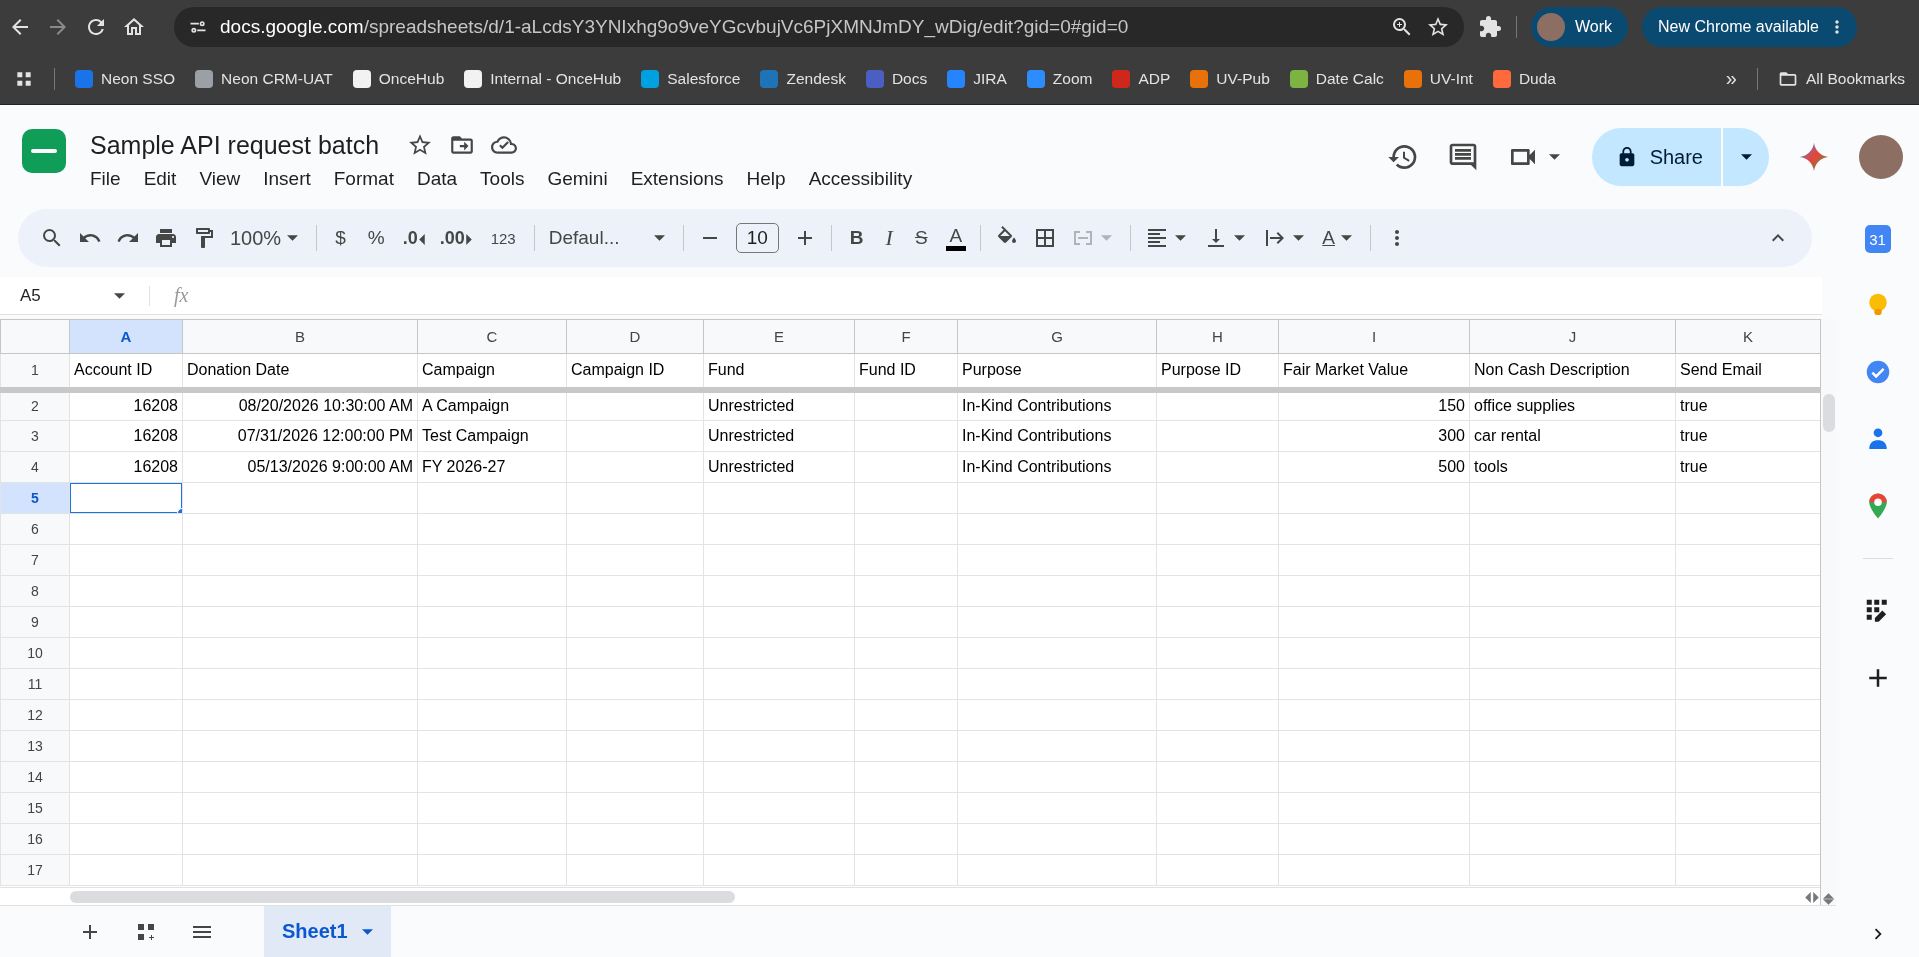 Image resolution: width=1919 pixels, height=957 pixels. Describe the element at coordinates (1057, 436) in the screenshot. I see `table-cell: In-Kind Contributions` at that location.